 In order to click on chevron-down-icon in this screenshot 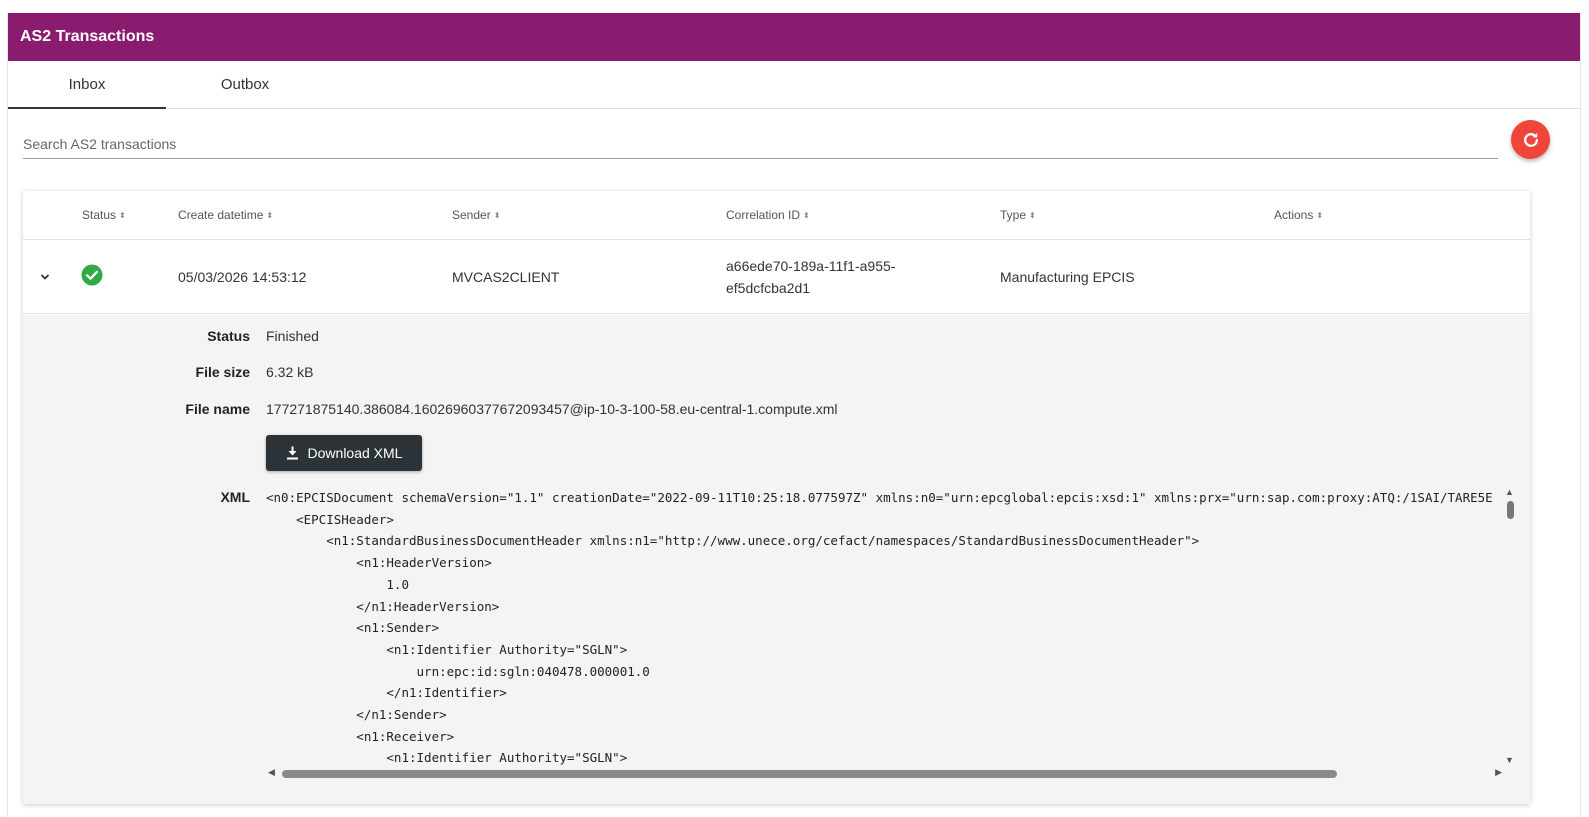, I will do `click(50, 277)`.